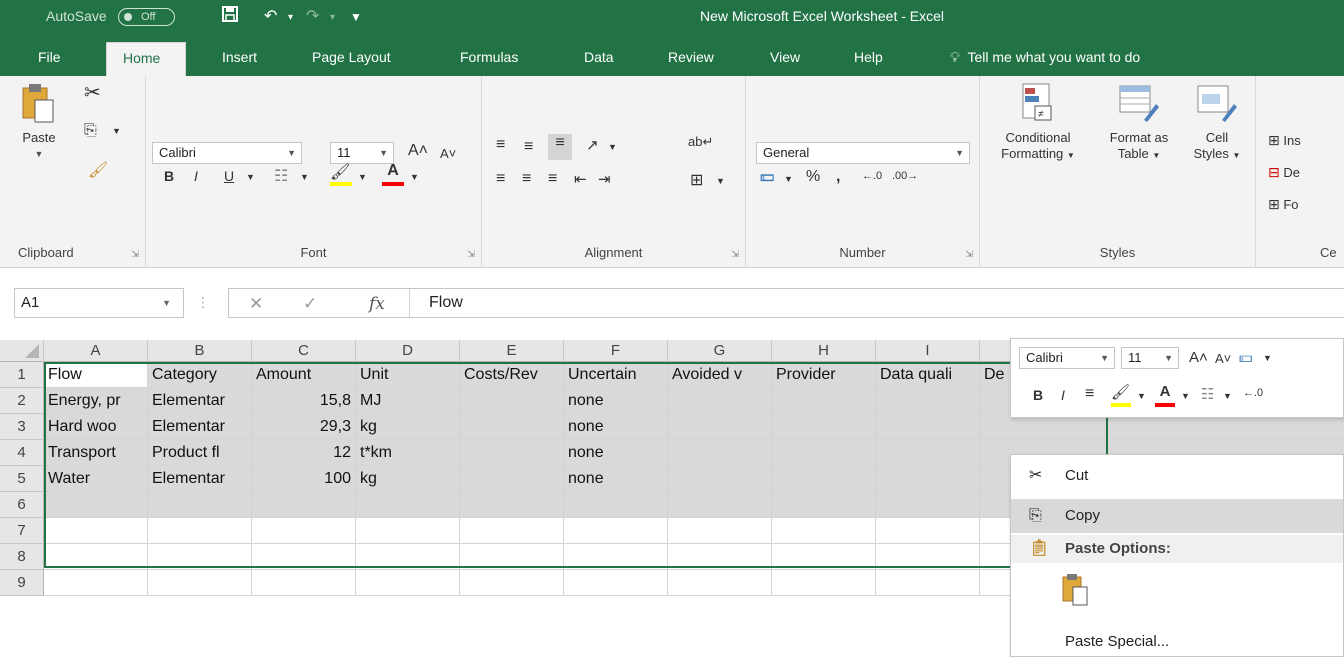  Describe the element at coordinates (408, 351) in the screenshot. I see `column-header-d: D` at that location.